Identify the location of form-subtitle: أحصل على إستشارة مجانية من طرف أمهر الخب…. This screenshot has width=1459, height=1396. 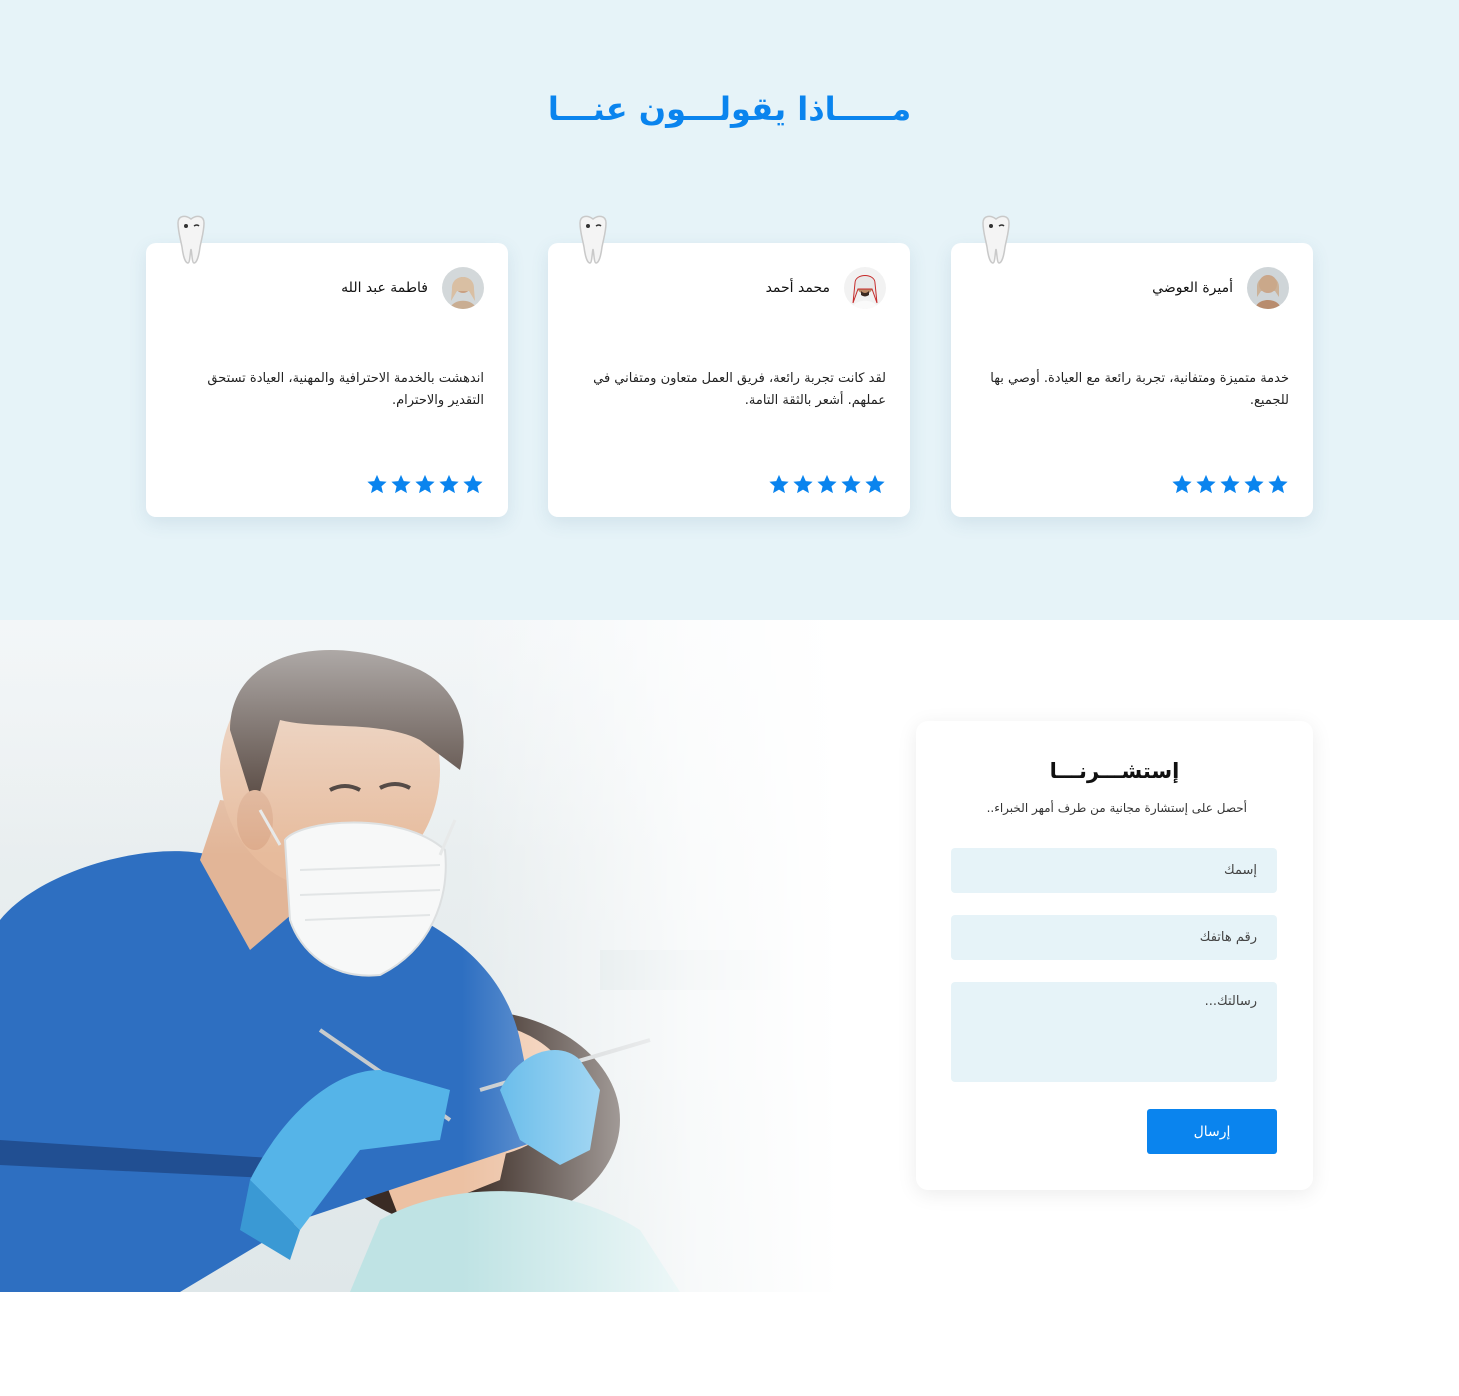
(1116, 808).